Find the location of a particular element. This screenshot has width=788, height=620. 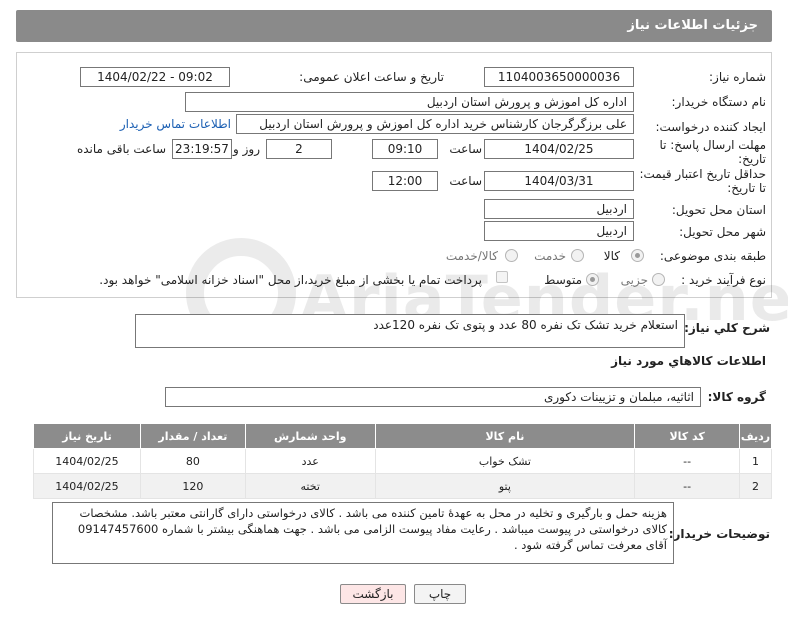

goods-section-title: اطلاعات کالاهاي مورد نياز is located at coordinates (688, 361).